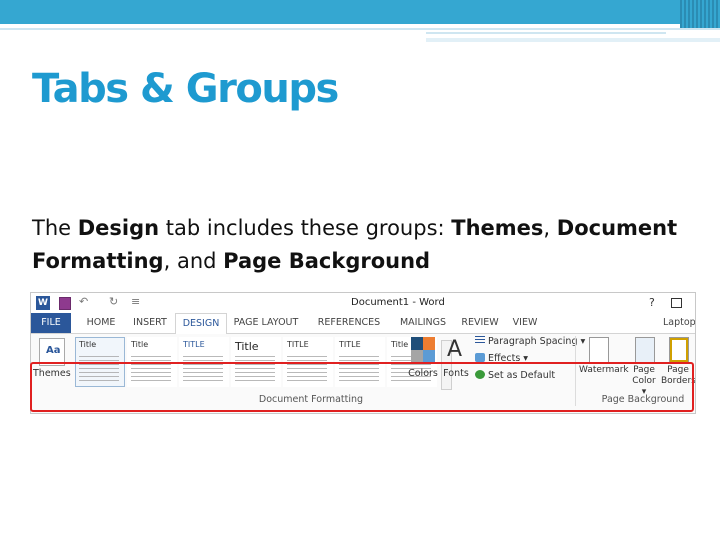  What do you see at coordinates (423, 350) in the screenshot?
I see `colors-icon` at bounding box center [423, 350].